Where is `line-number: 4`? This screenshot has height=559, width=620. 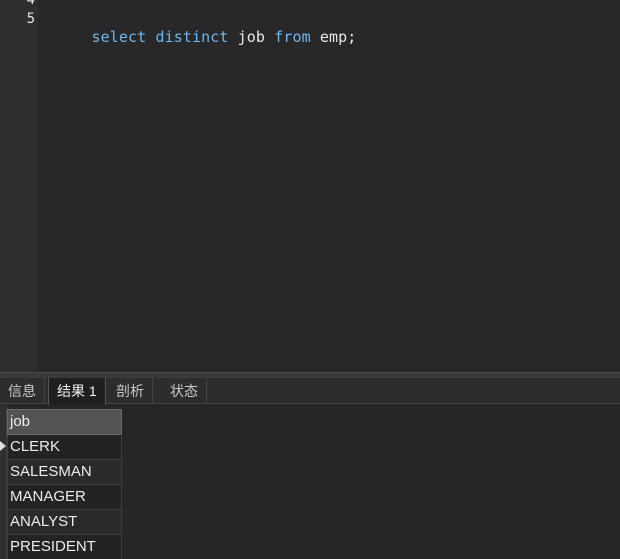
line-number: 4 is located at coordinates (30, 4).